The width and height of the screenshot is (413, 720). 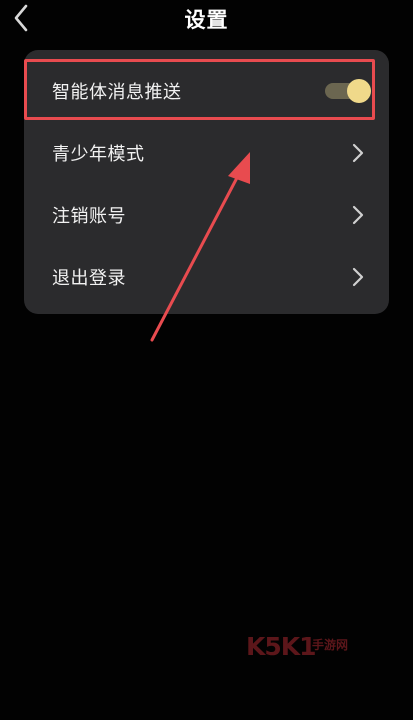 What do you see at coordinates (89, 278) in the screenshot?
I see `row-label: 退出登录` at bounding box center [89, 278].